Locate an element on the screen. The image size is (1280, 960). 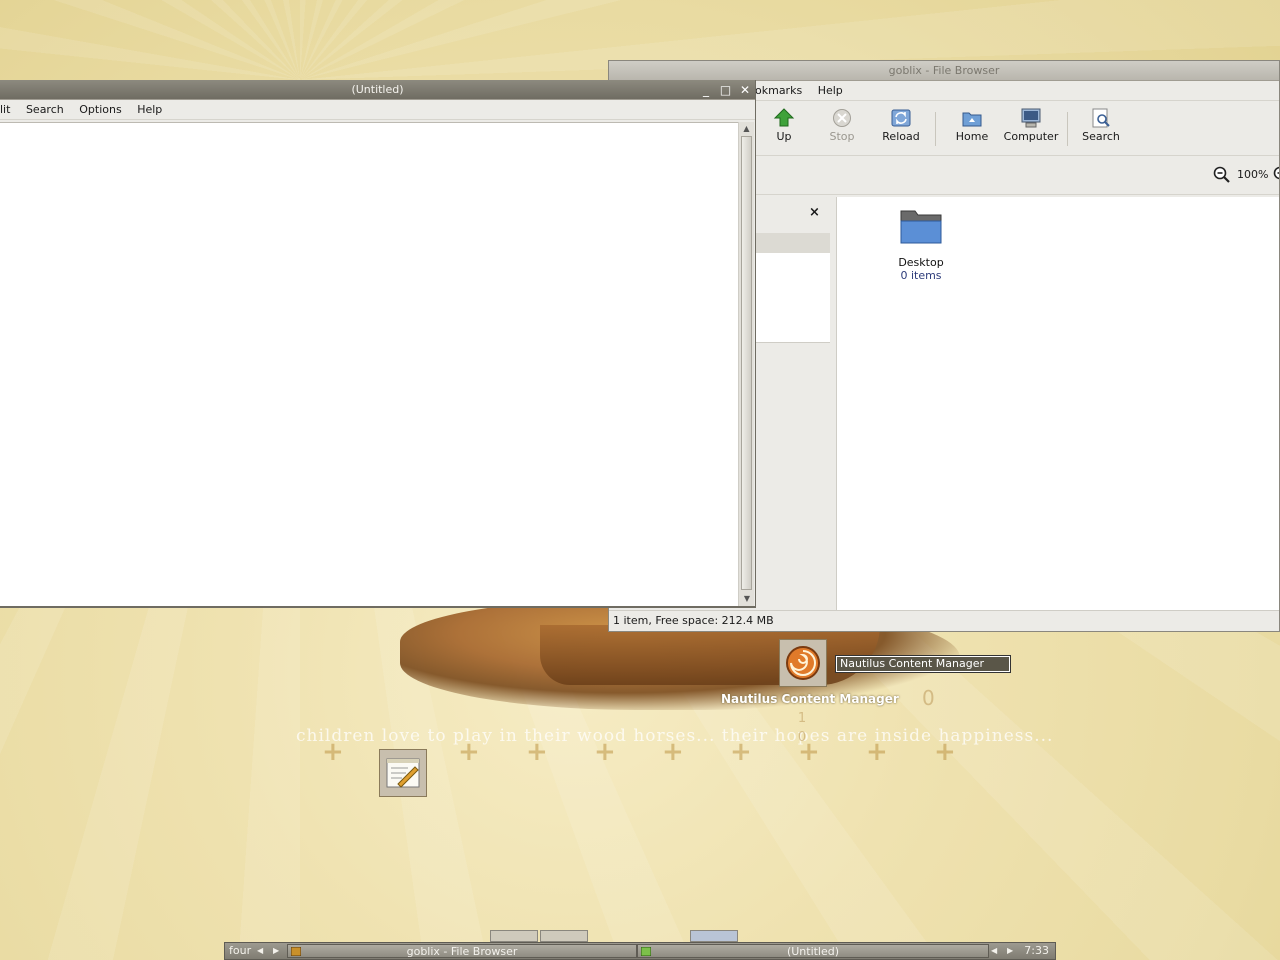
home-button-label: Home is located at coordinates (972, 136).